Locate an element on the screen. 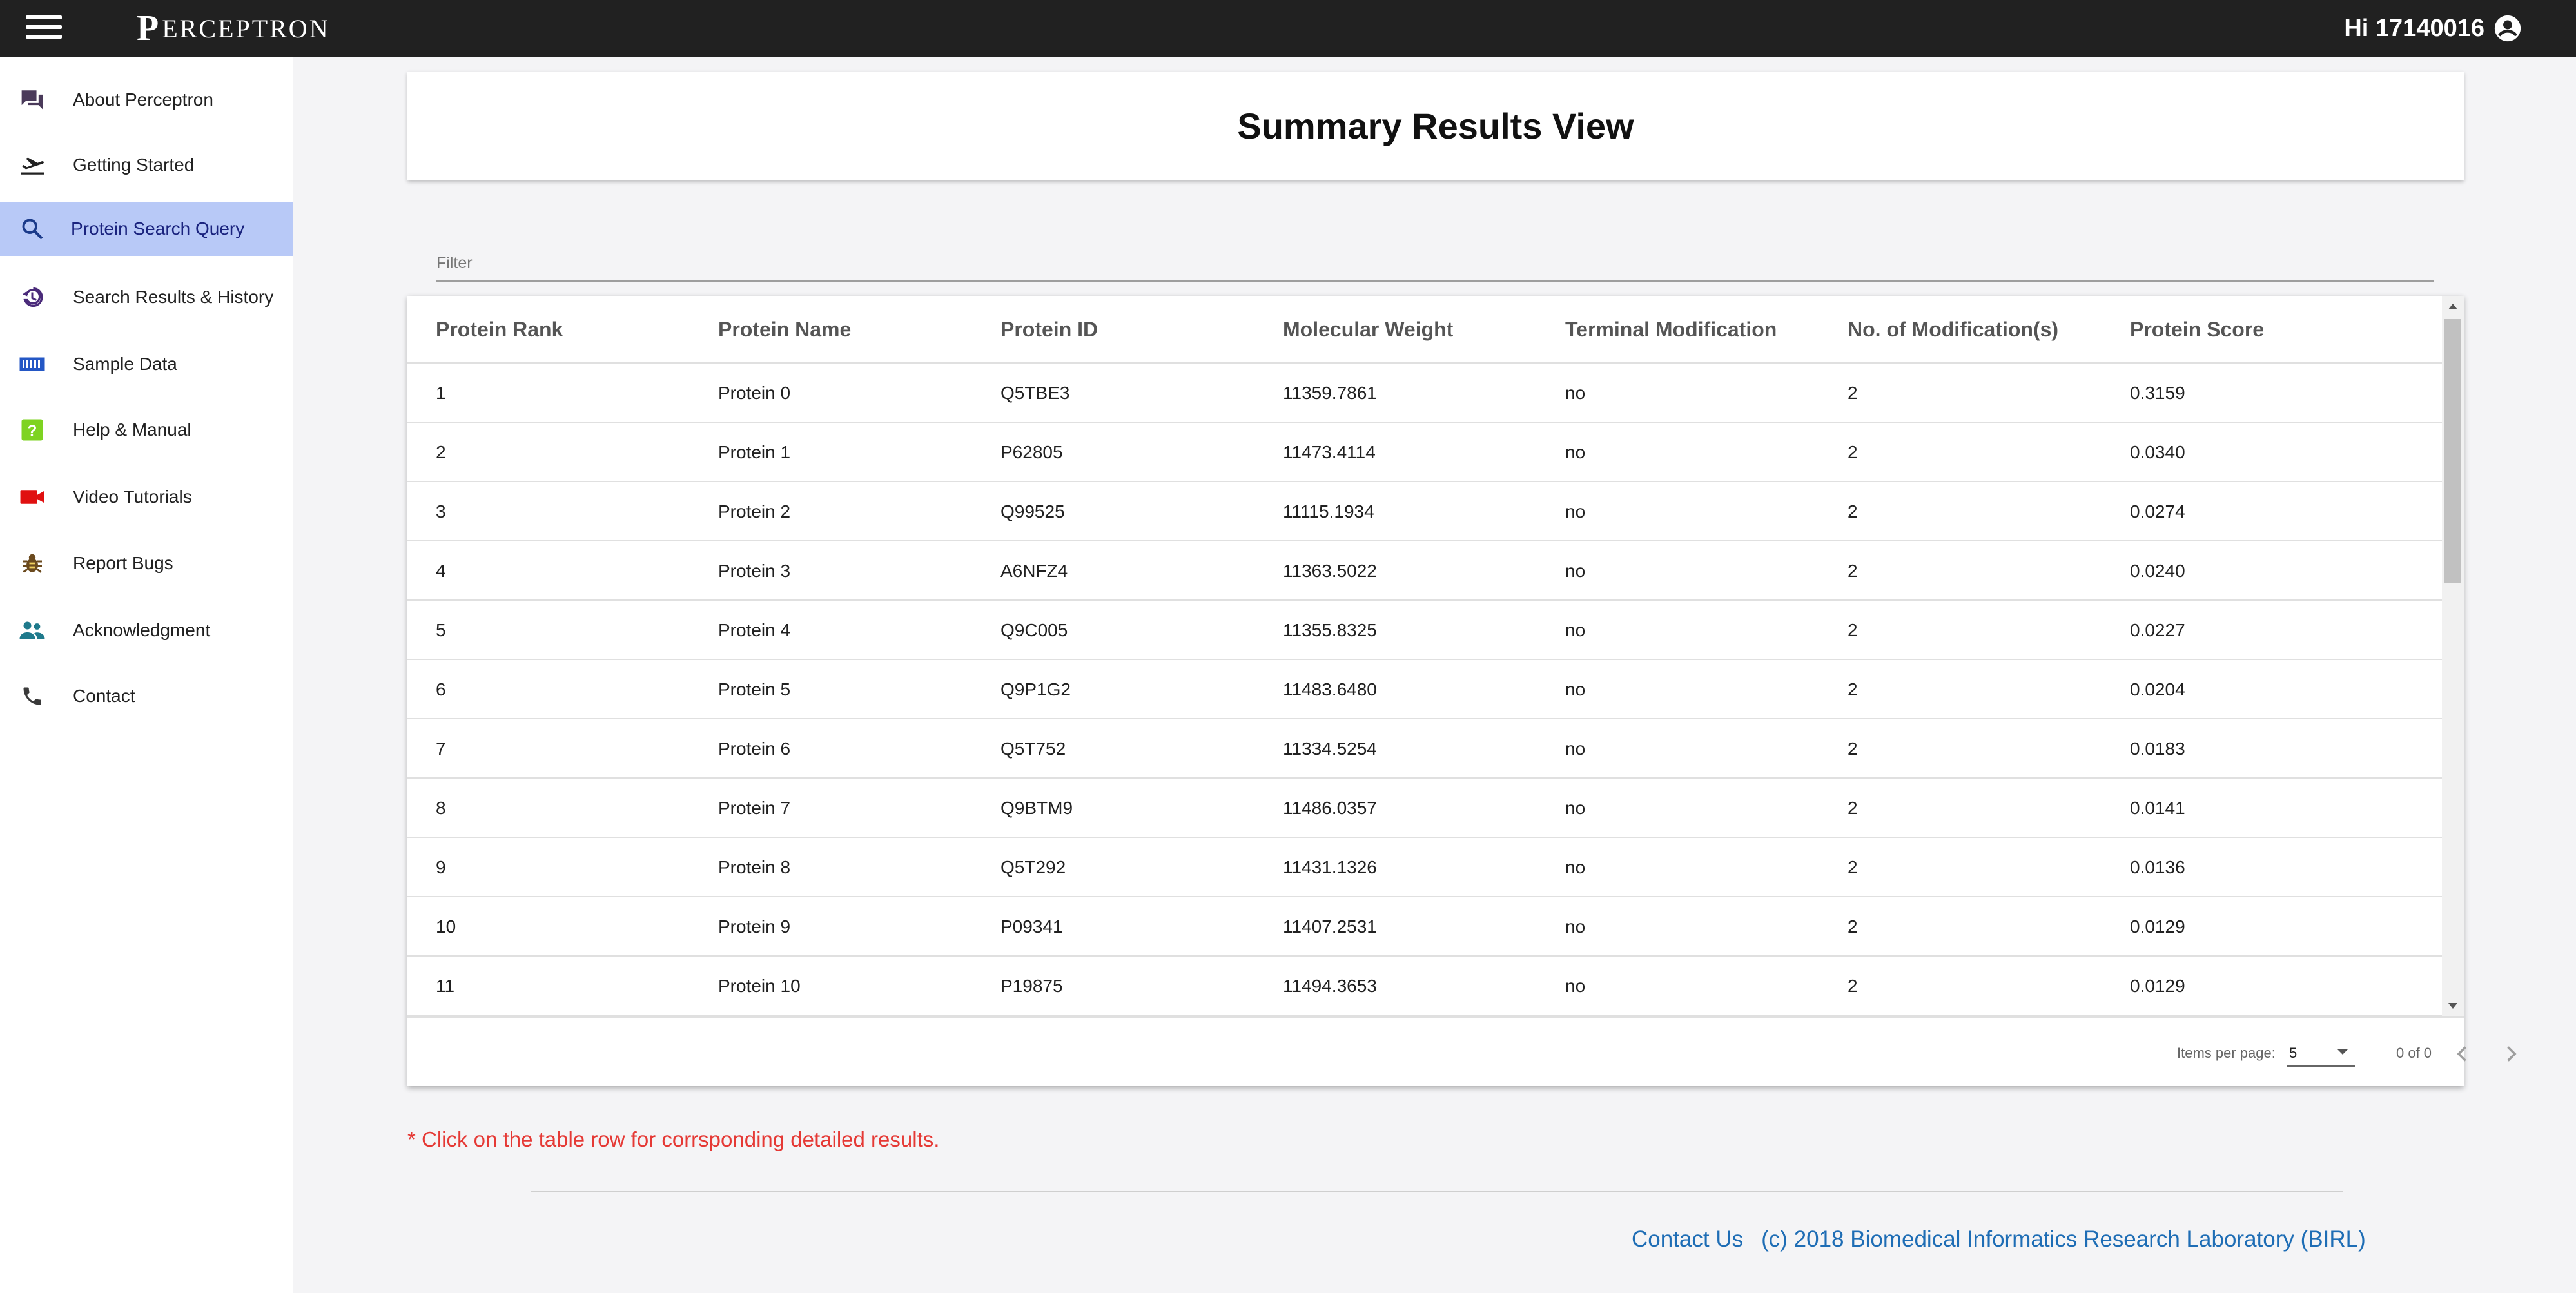 The image size is (2576, 1293). cell-name: Protein 4 is located at coordinates (754, 630).